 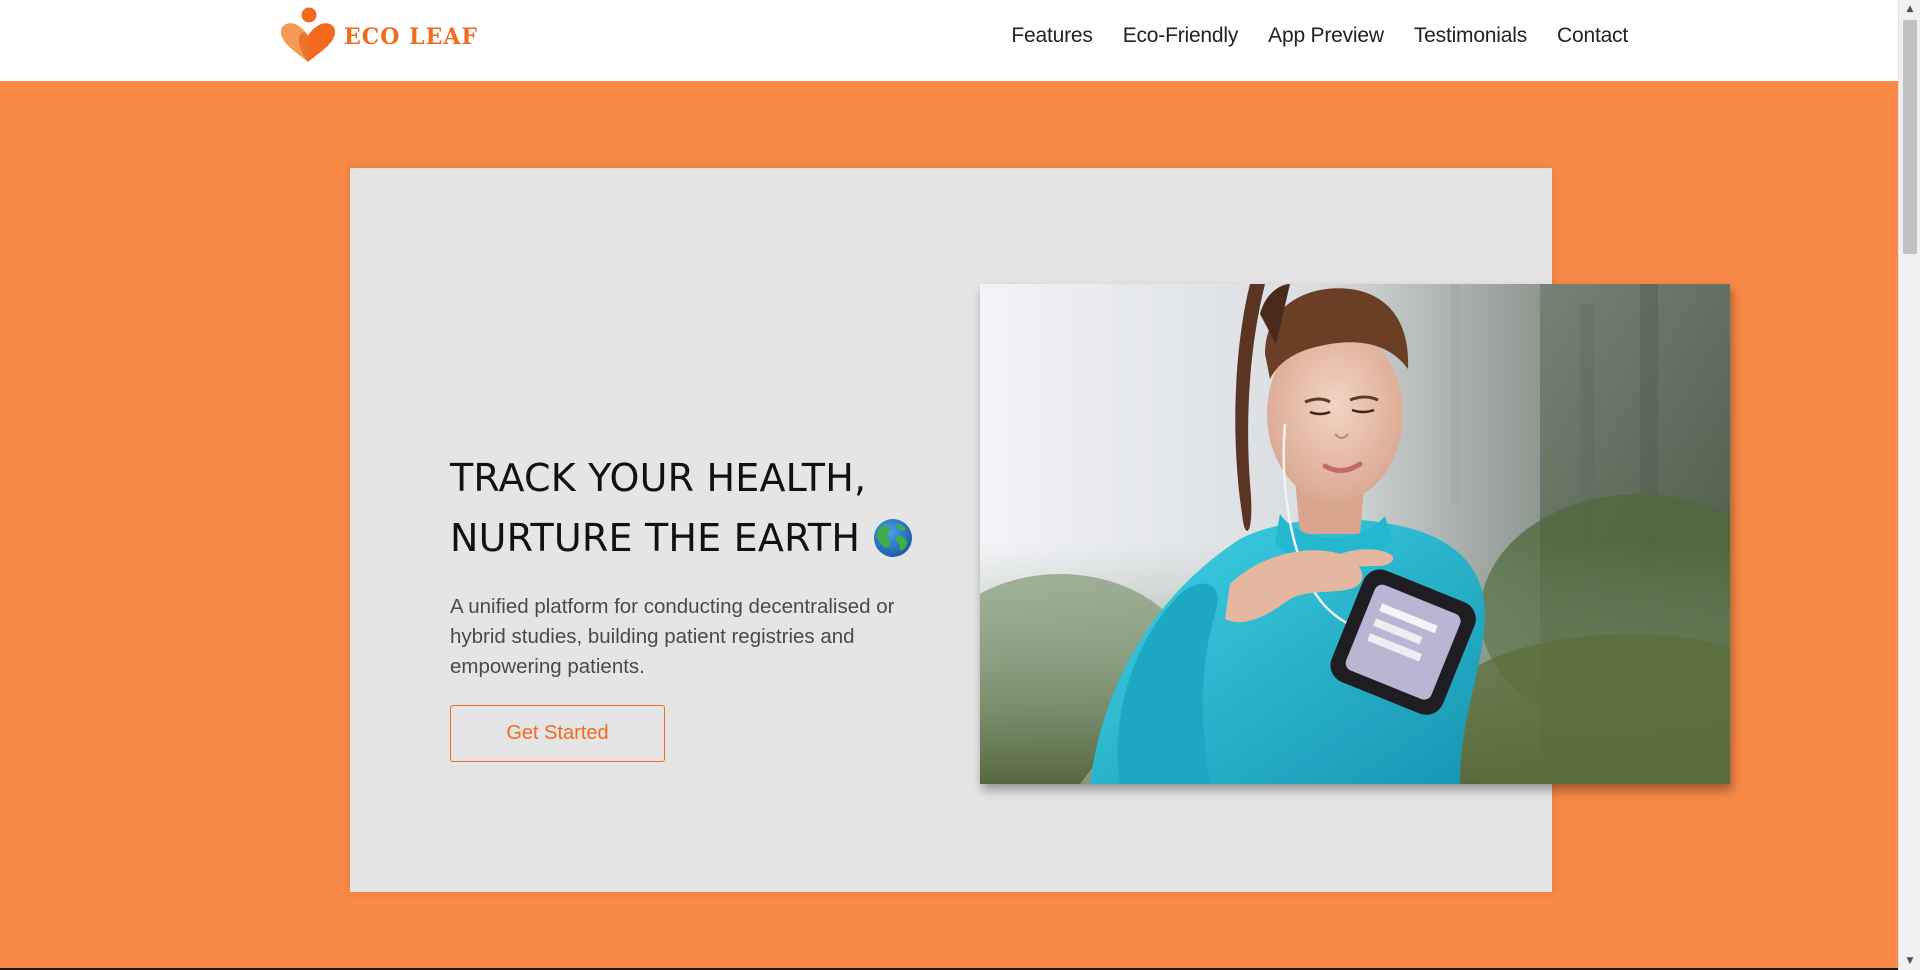 What do you see at coordinates (1592, 36) in the screenshot?
I see `nav-contact: Contact` at bounding box center [1592, 36].